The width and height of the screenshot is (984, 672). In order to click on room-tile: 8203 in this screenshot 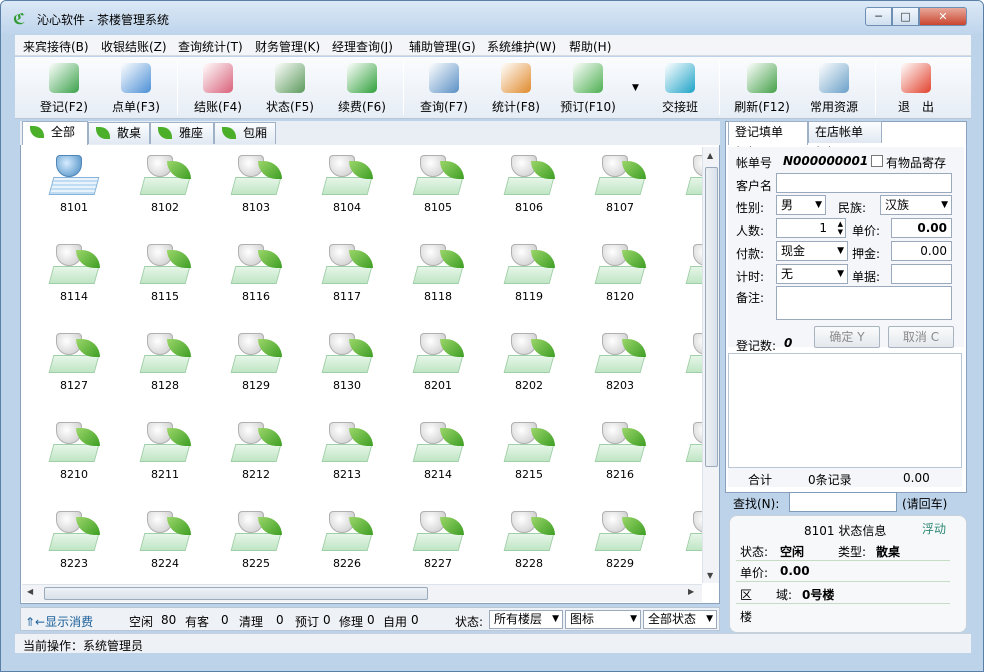, I will do `click(620, 367)`.